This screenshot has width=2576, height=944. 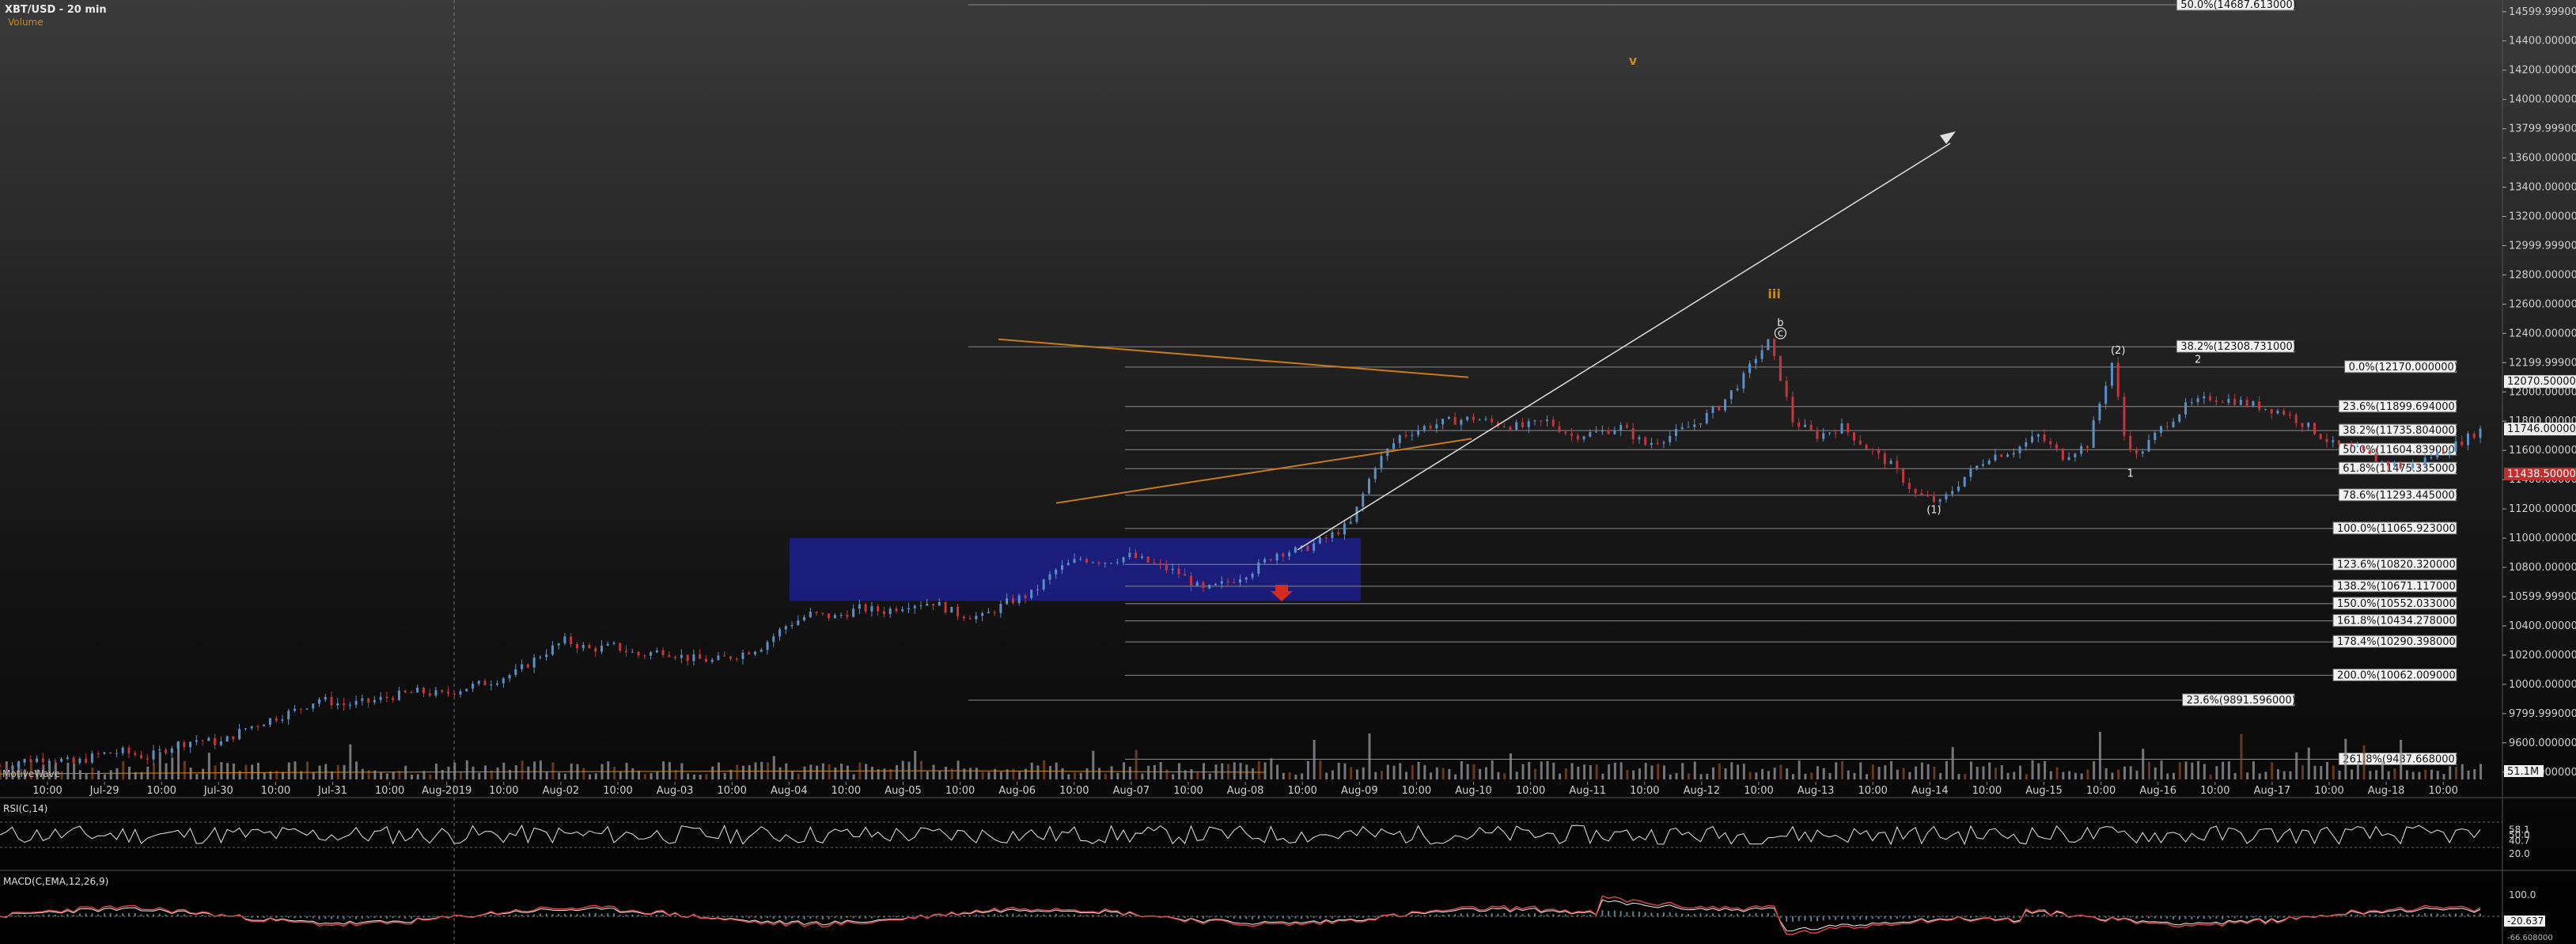 What do you see at coordinates (2522, 894) in the screenshot?
I see `macd-axis-label: 100.0` at bounding box center [2522, 894].